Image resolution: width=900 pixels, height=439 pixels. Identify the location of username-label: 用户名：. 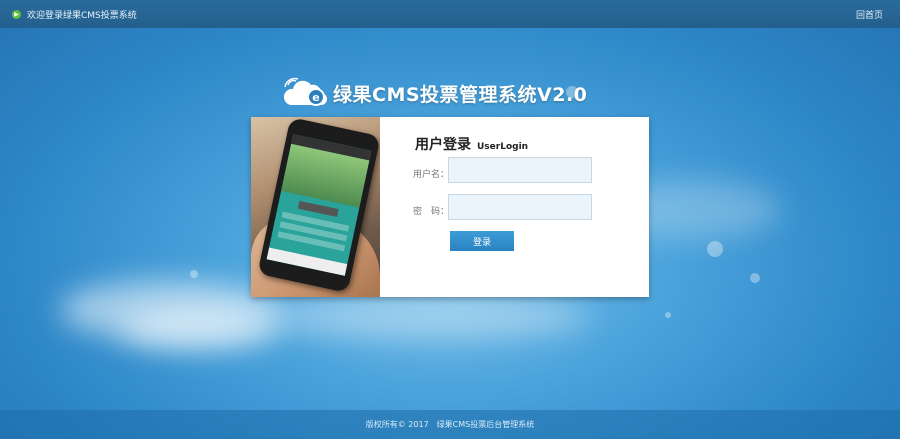
(431, 175).